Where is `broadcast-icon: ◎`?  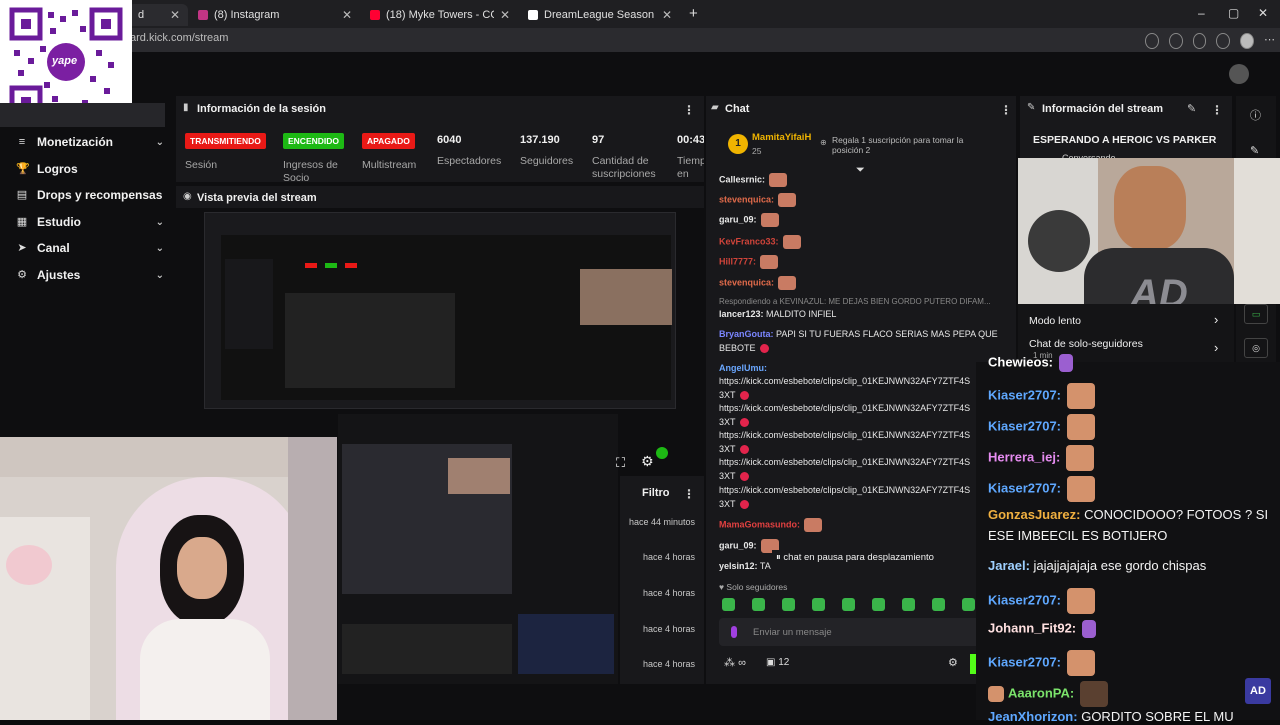
broadcast-icon: ◎ is located at coordinates (1256, 348).